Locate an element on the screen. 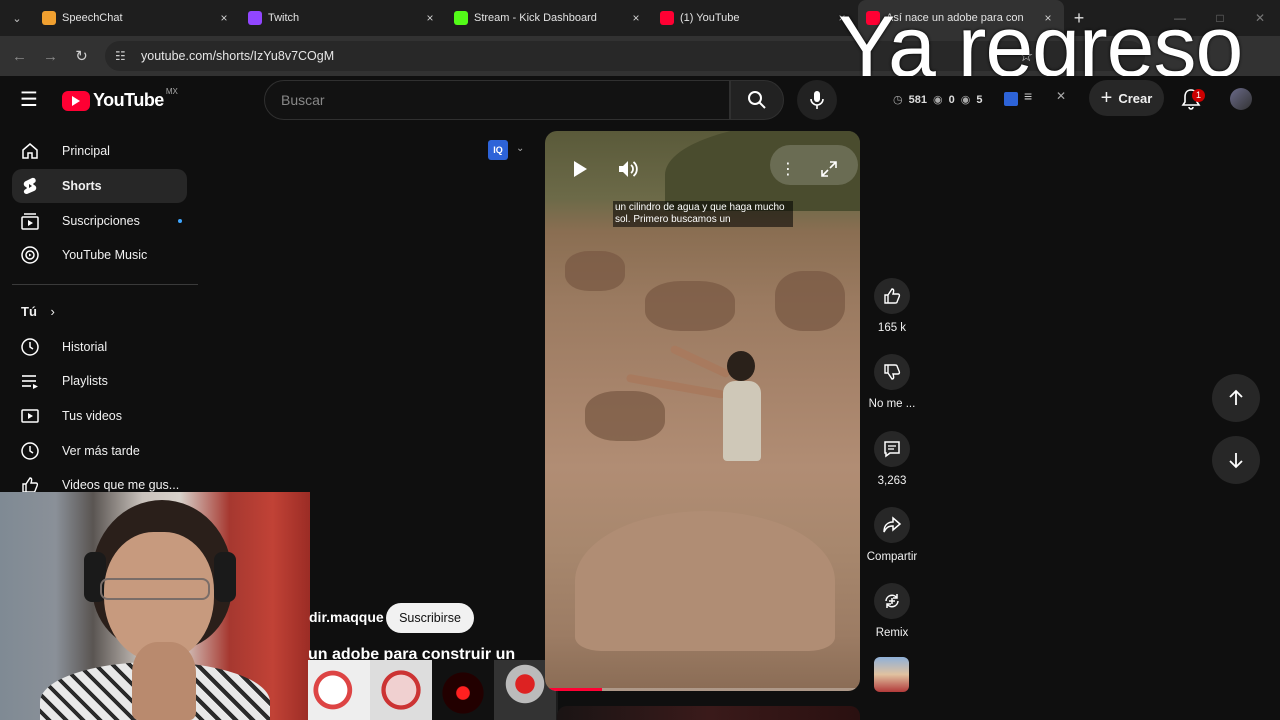 The height and width of the screenshot is (720, 1280). share-action: Compartir is located at coordinates (892, 535).